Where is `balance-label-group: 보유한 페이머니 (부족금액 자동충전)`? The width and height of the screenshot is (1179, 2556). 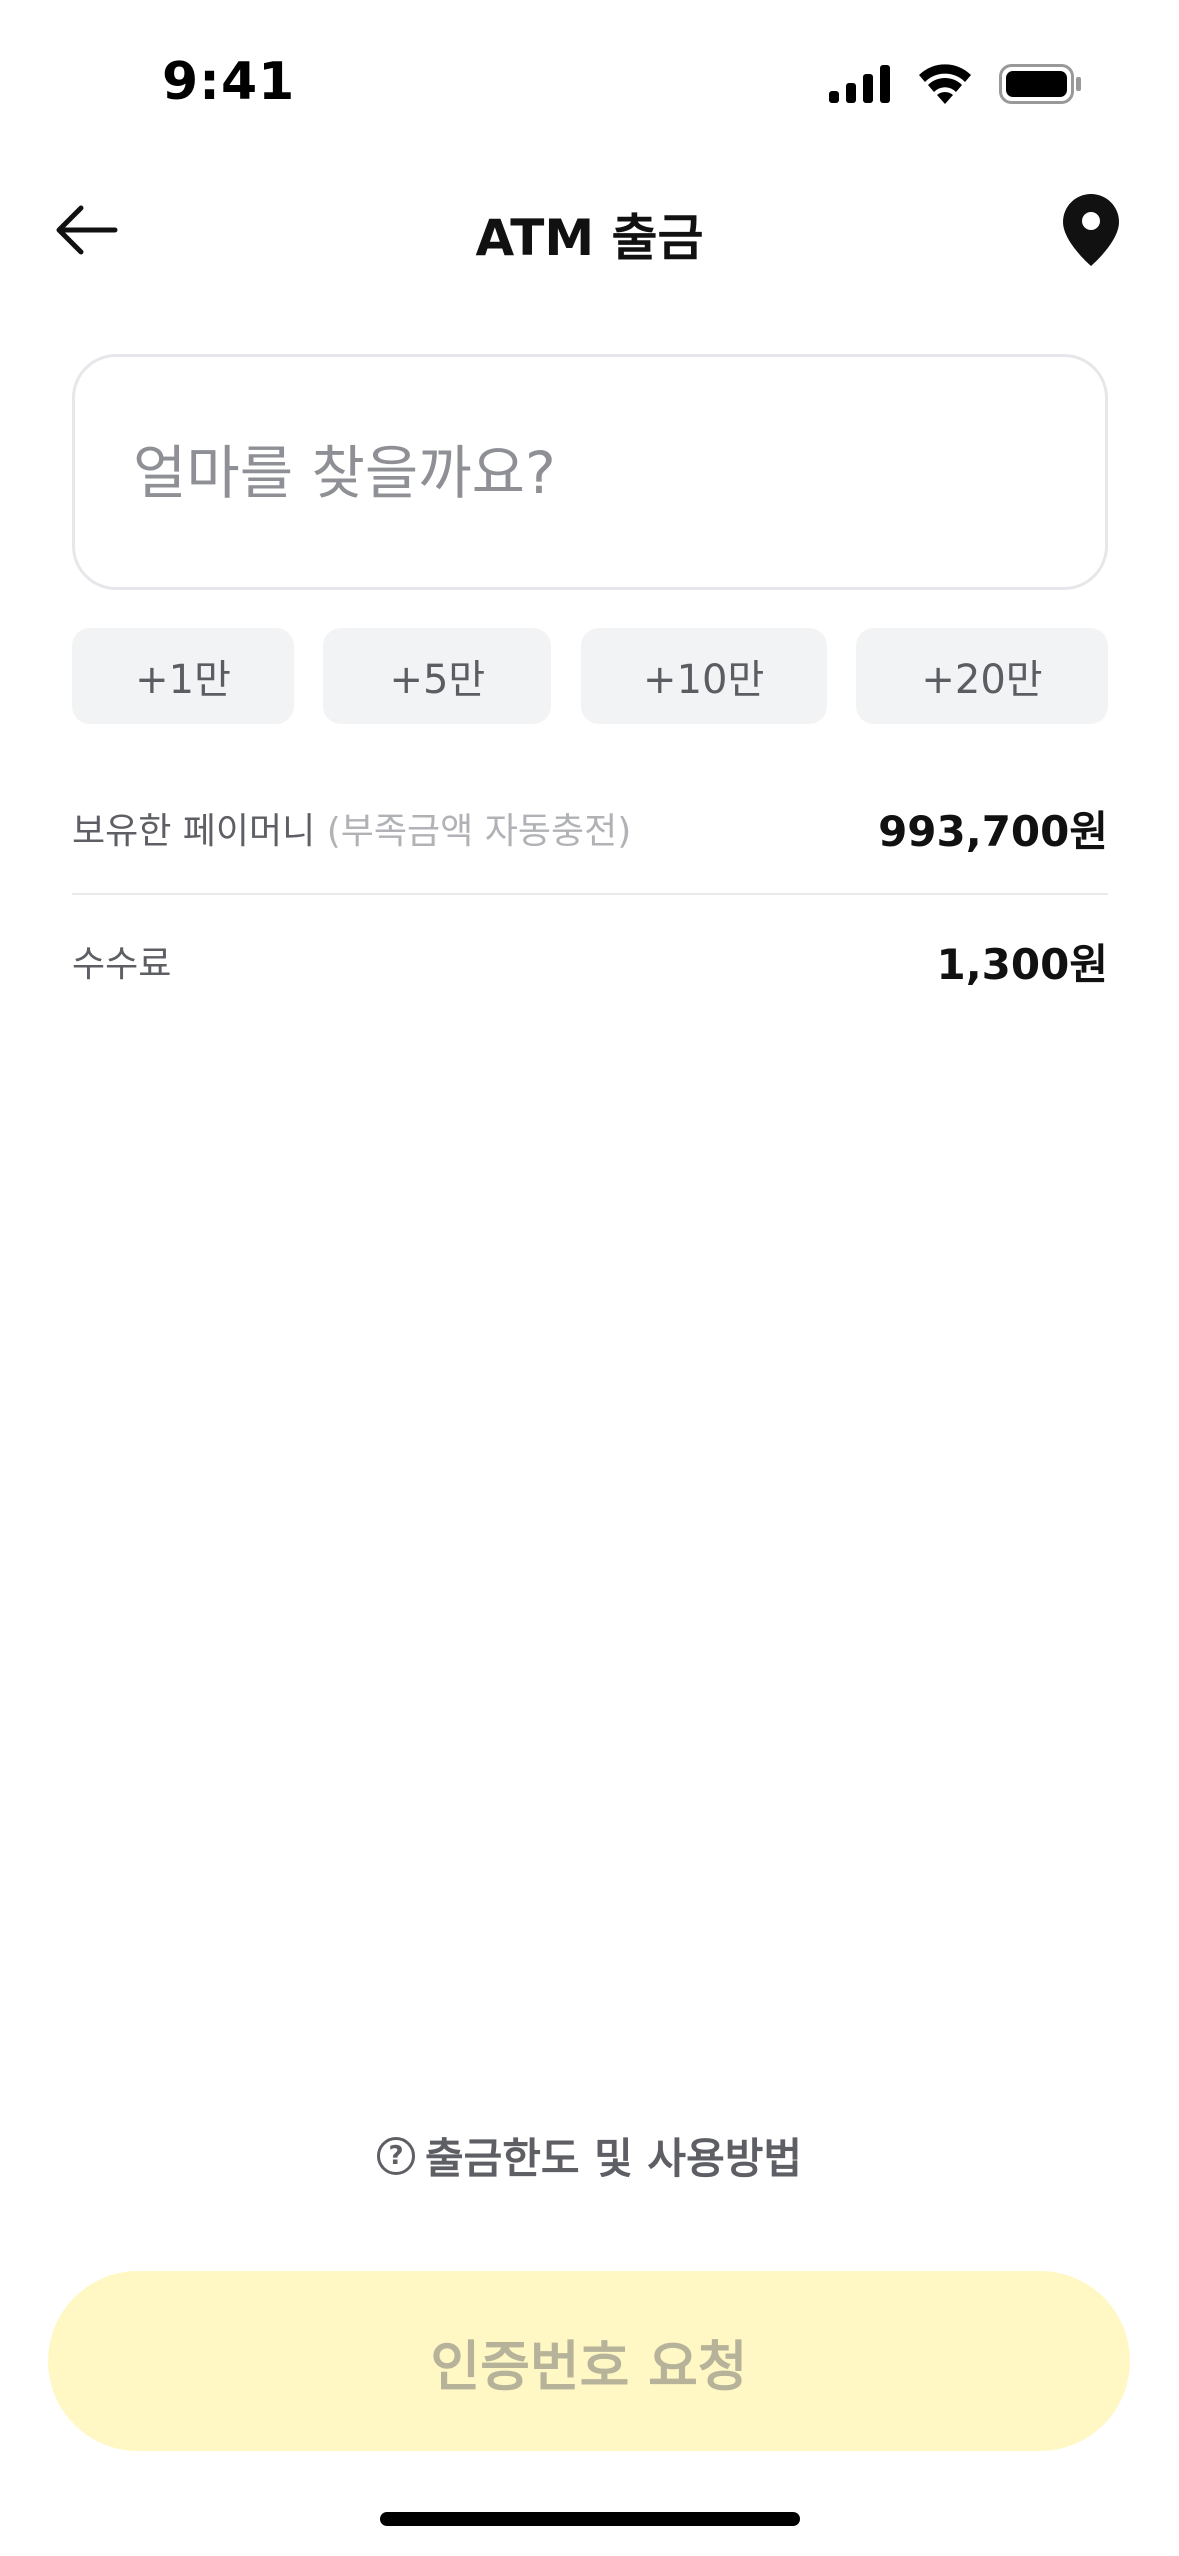 balance-label-group: 보유한 페이머니 (부족금액 자동충전) is located at coordinates (351, 828).